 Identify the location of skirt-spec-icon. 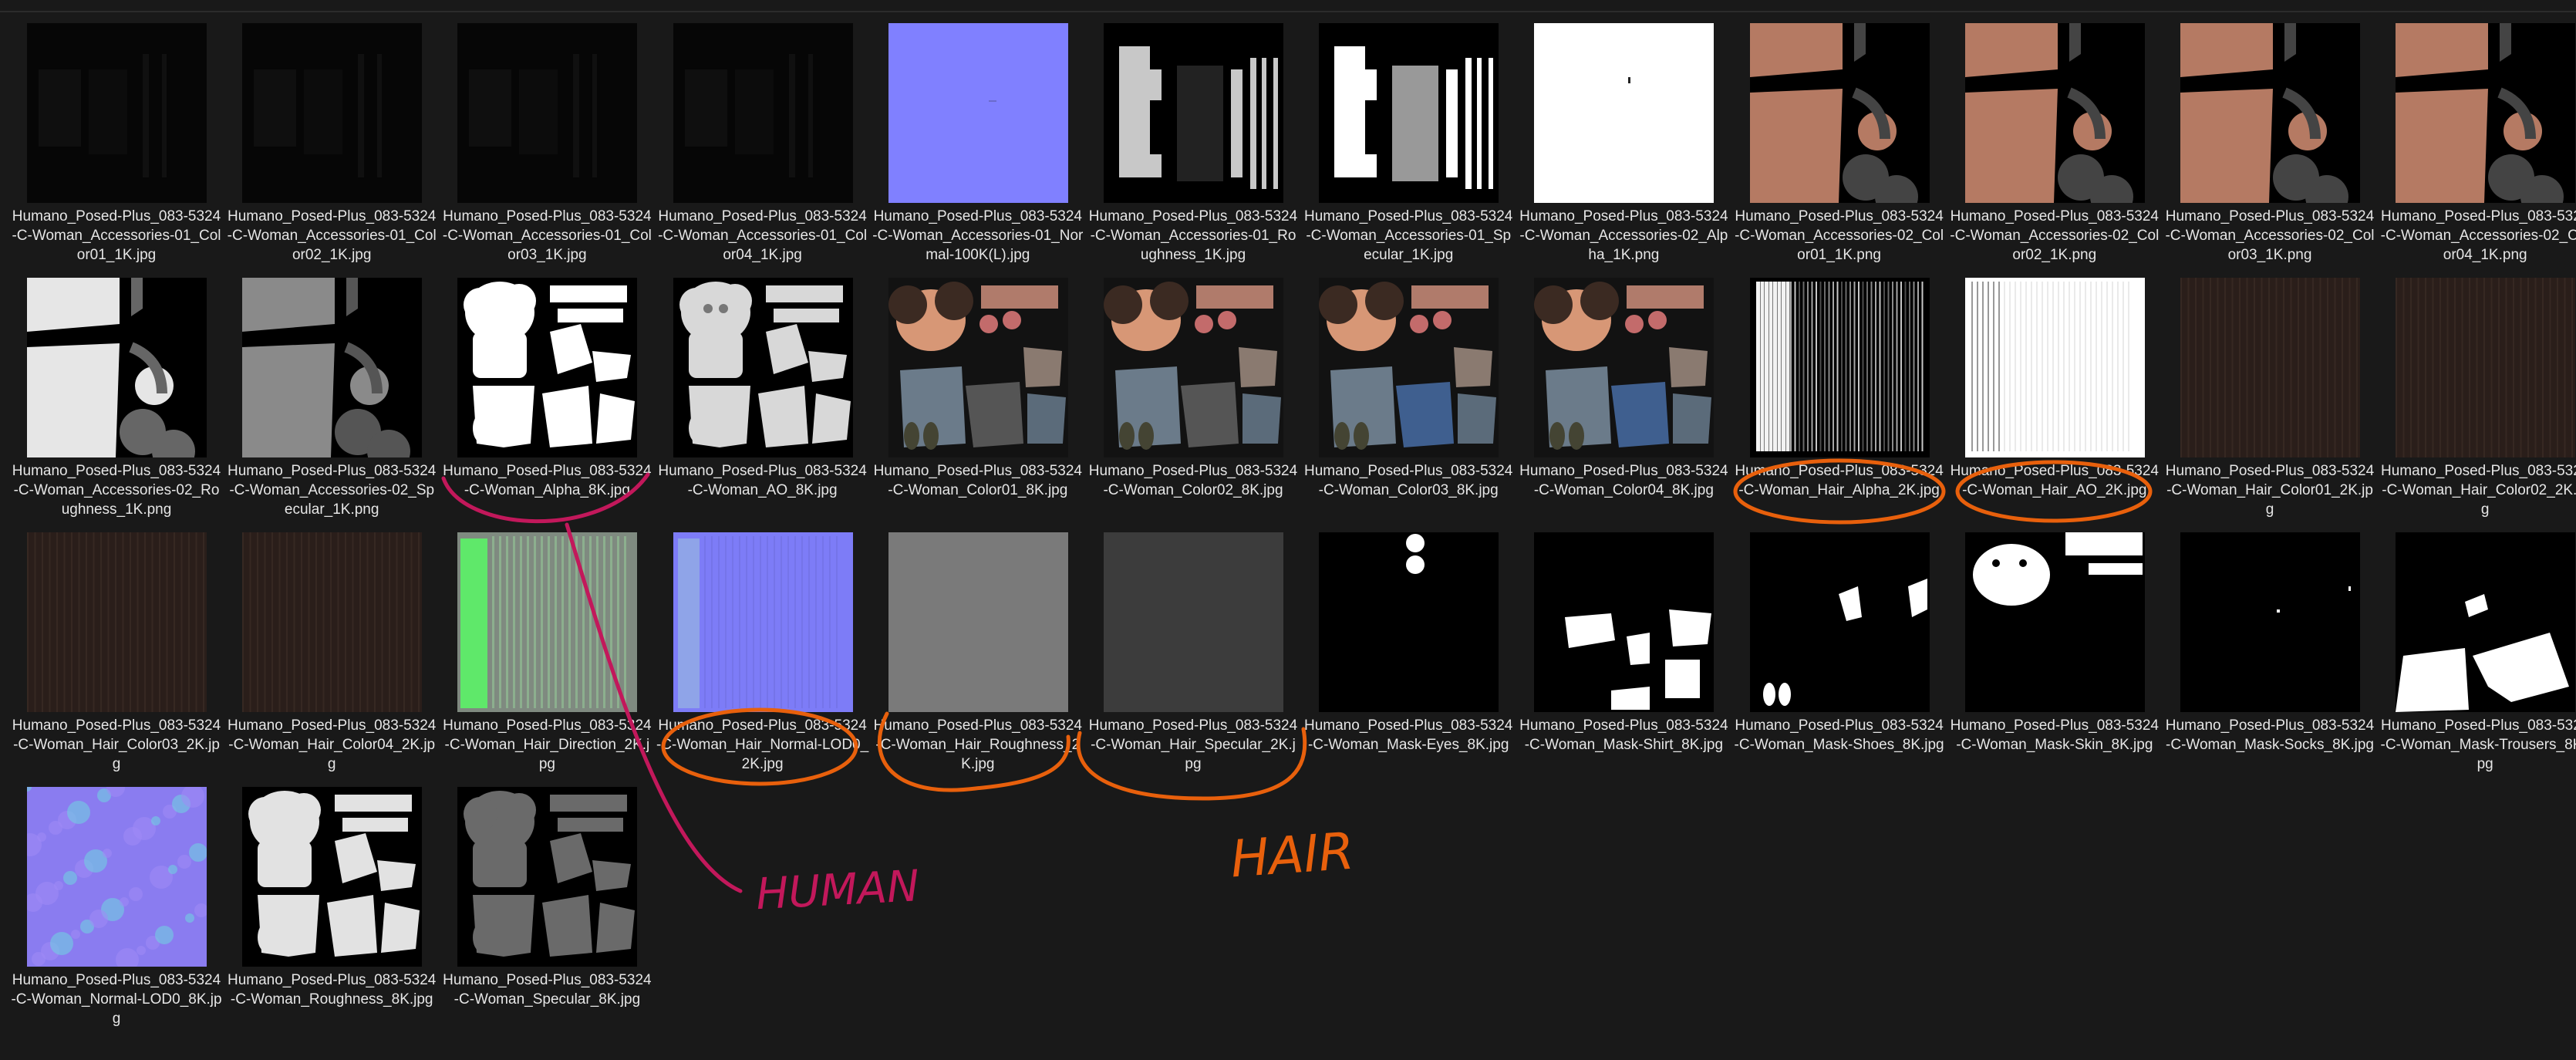
(332, 367).